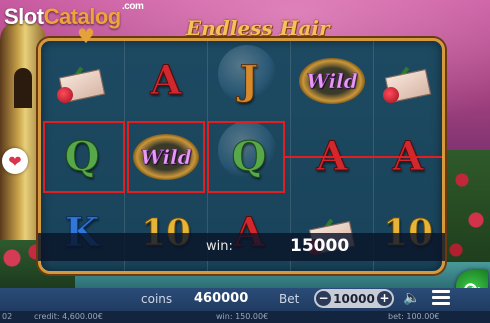 The height and width of the screenshot is (323, 490). What do you see at coordinates (320, 246) in the screenshot?
I see `win-value: 15000` at bounding box center [320, 246].